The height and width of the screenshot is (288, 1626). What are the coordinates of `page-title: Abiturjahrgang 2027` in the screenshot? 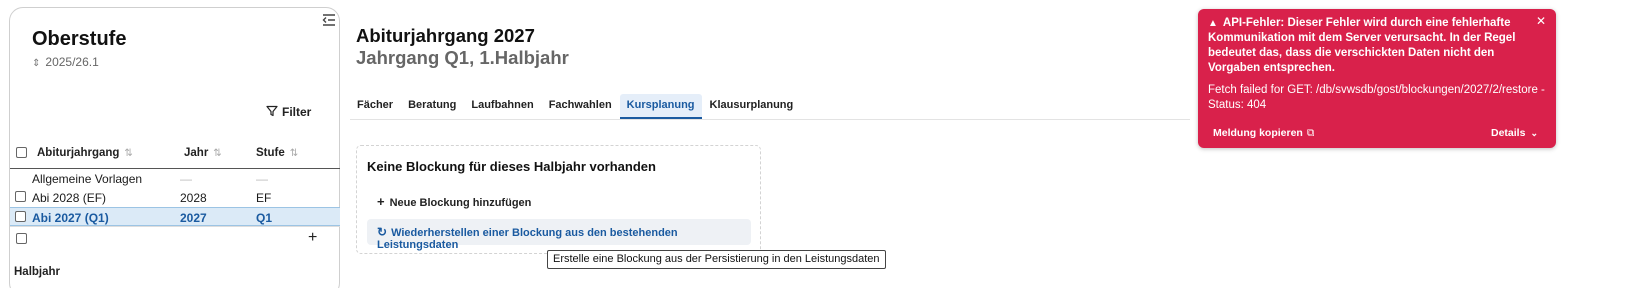 It's located at (445, 35).